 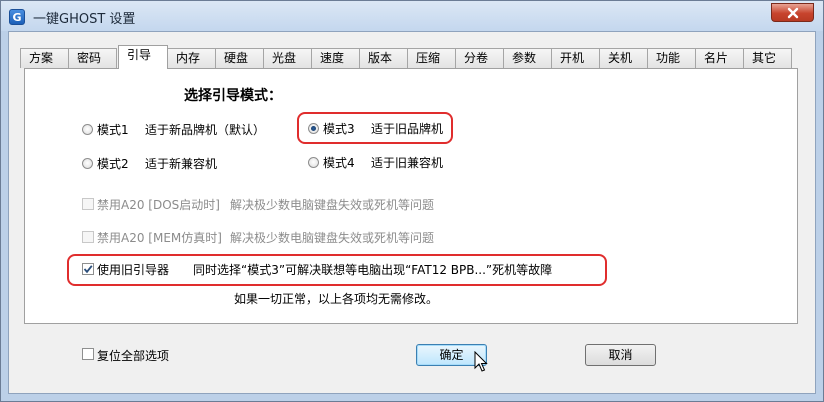 What do you see at coordinates (527, 58) in the screenshot?
I see `tab-params: 参数` at bounding box center [527, 58].